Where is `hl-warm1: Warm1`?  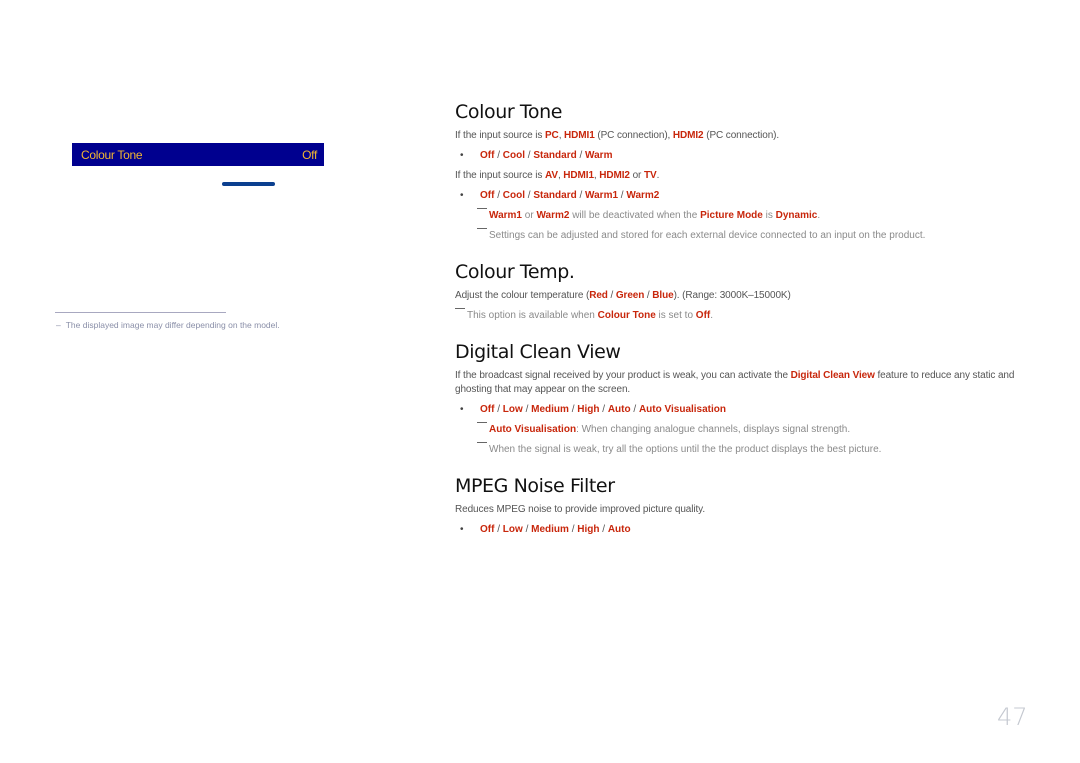
hl-warm1: Warm1 is located at coordinates (505, 215).